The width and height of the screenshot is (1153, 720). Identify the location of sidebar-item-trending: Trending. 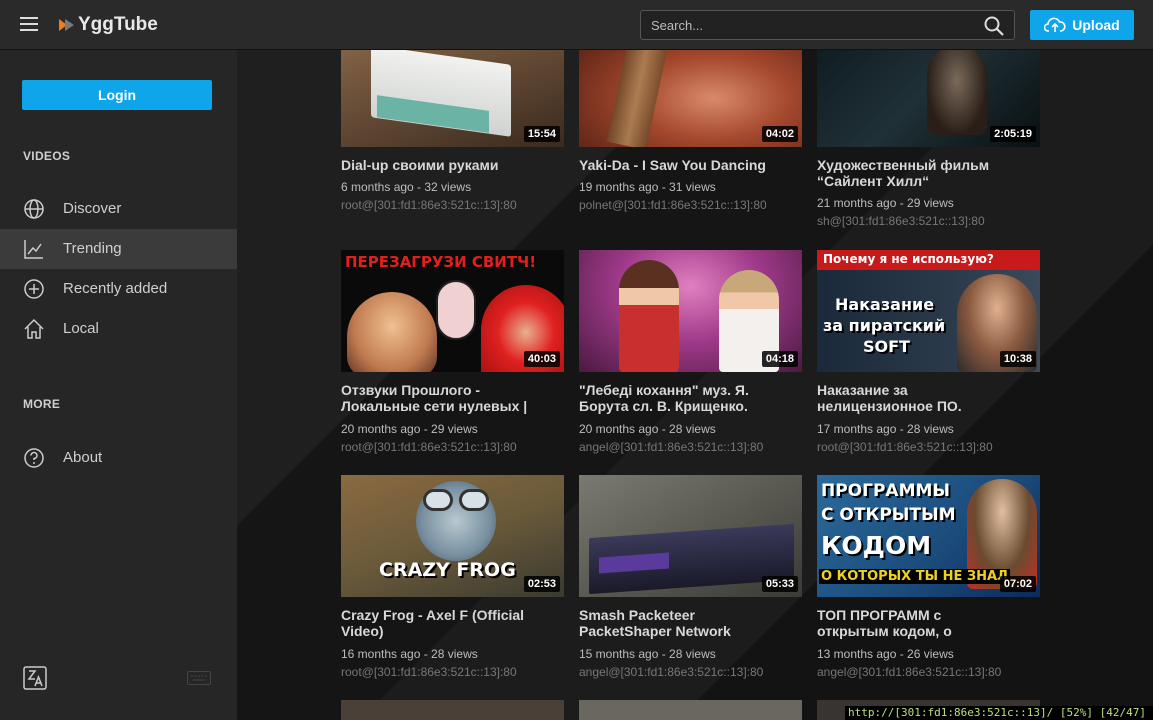
(118, 249).